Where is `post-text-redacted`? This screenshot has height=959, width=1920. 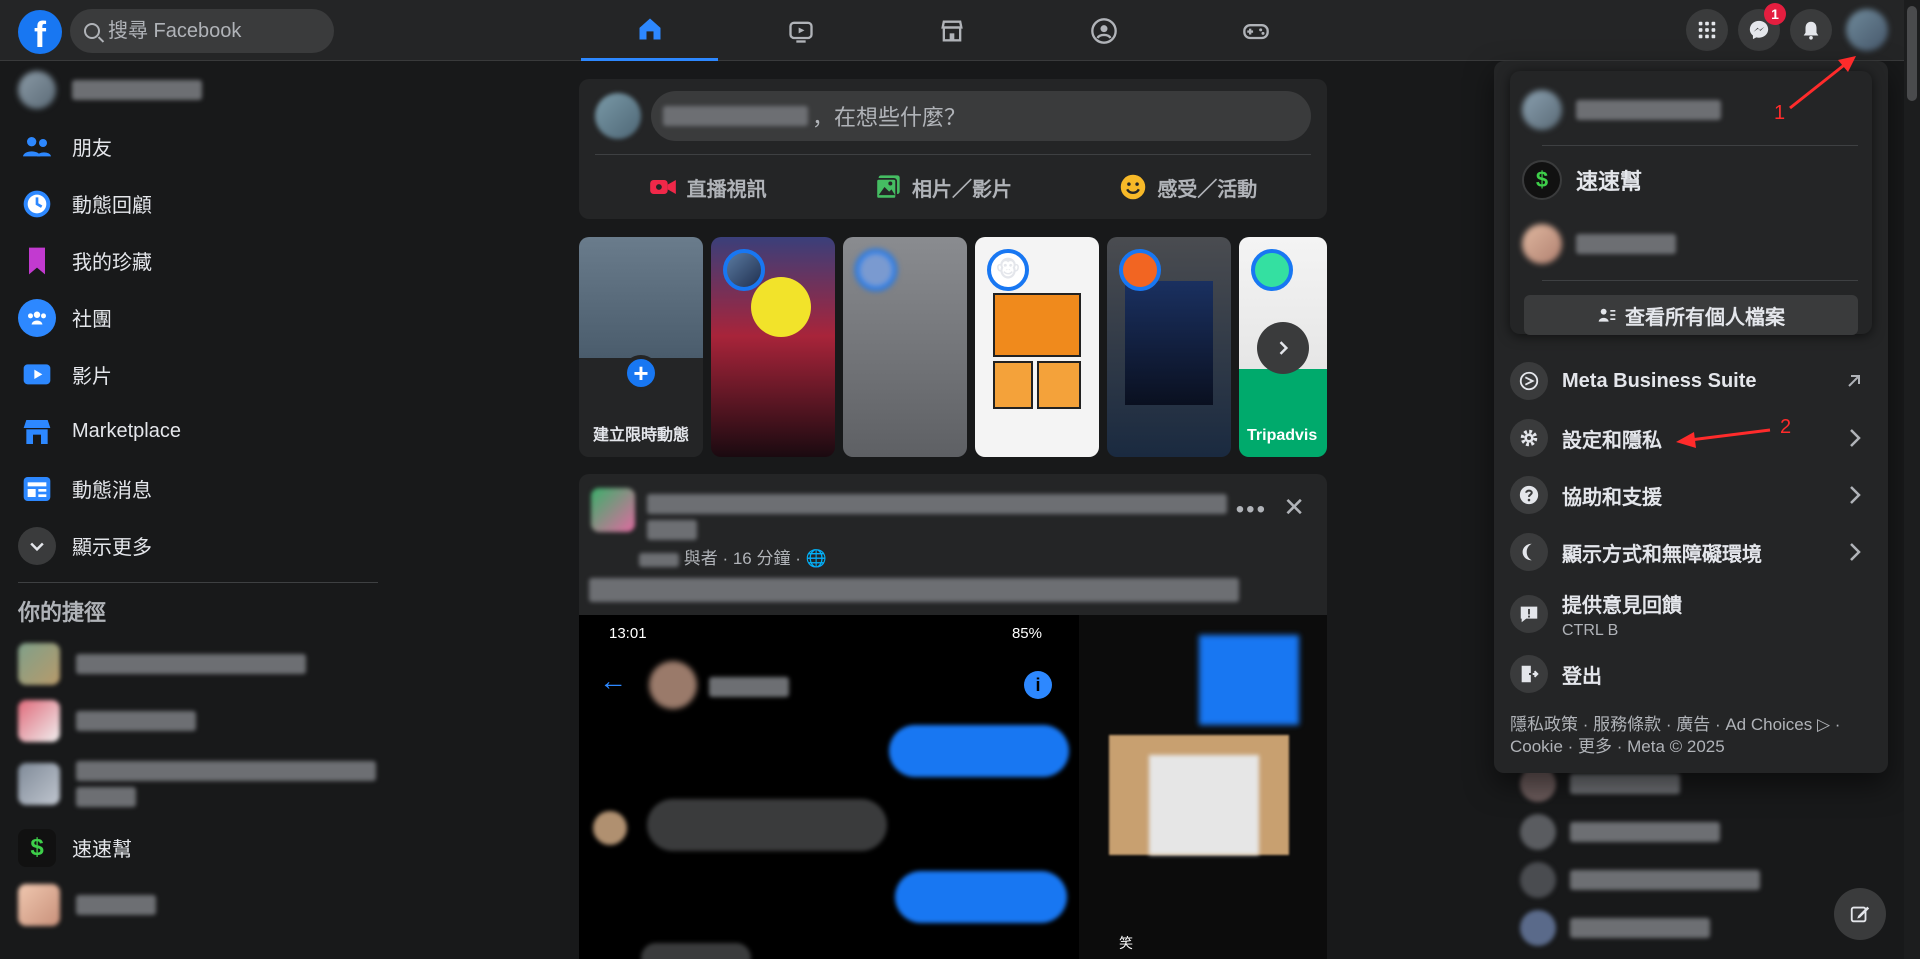
post-text-redacted is located at coordinates (914, 590).